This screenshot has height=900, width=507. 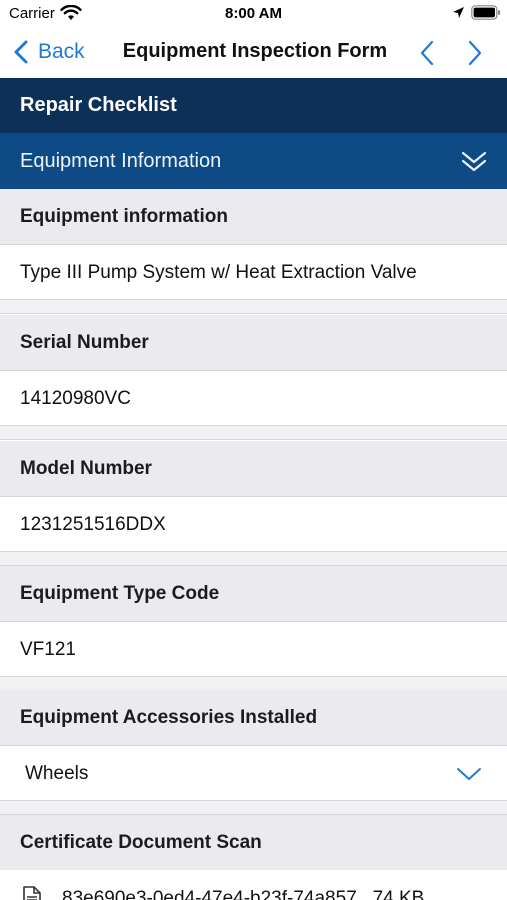 What do you see at coordinates (253, 524) in the screenshot?
I see `field-value-input: 1231251516DDX` at bounding box center [253, 524].